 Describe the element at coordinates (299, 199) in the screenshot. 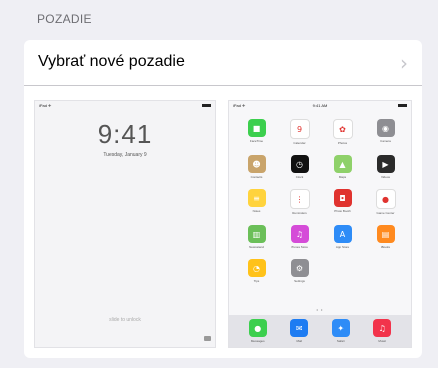

I see `reminders-icon: ⋮` at that location.